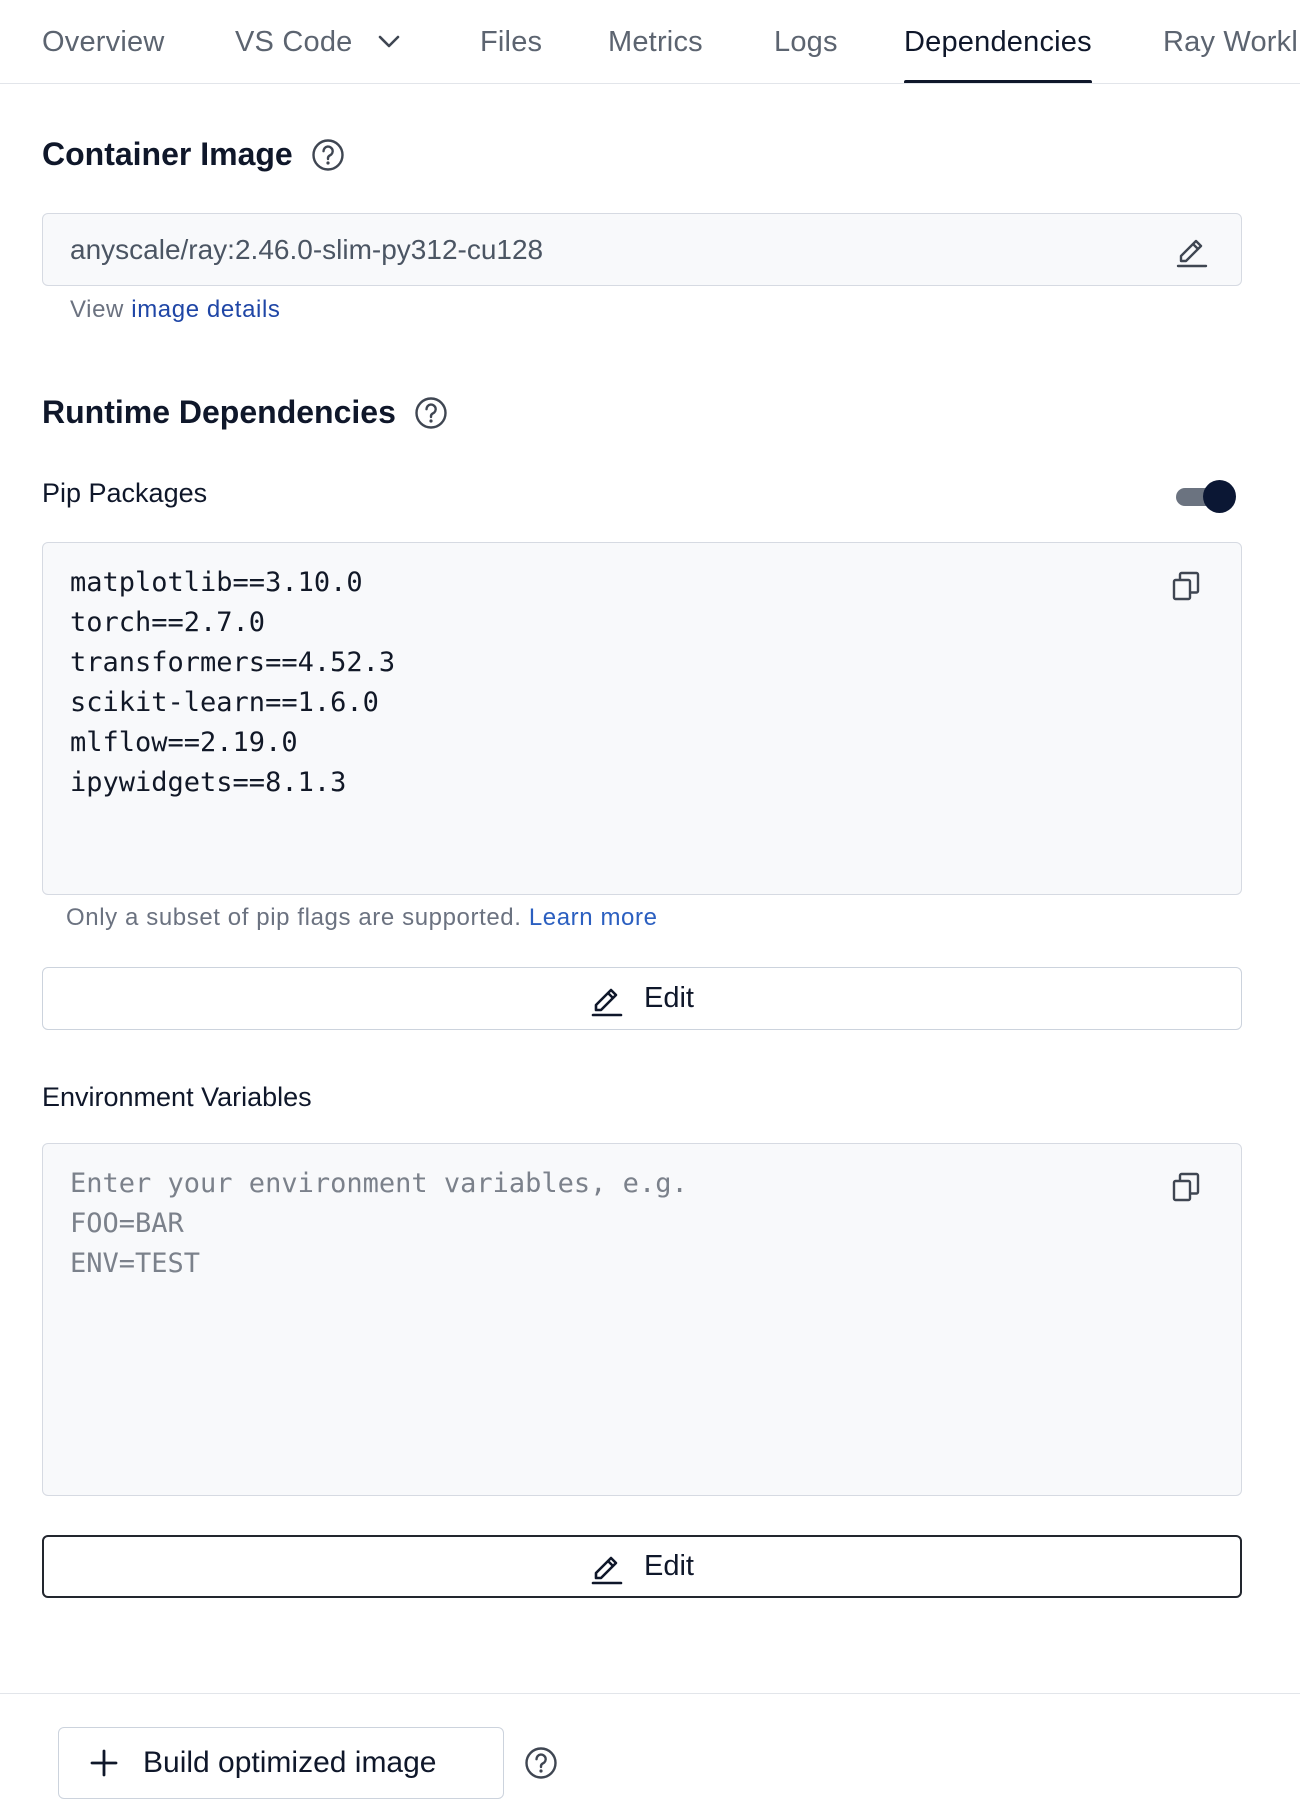 This screenshot has height=1818, width=1300. I want to click on learn-more-link: Learn more, so click(593, 917).